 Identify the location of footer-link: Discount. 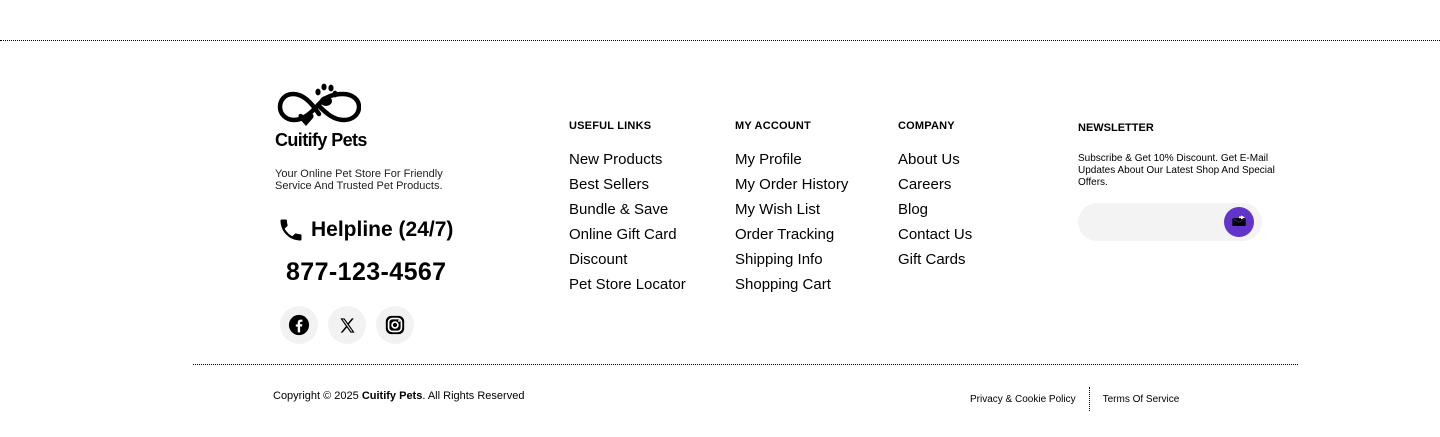
(598, 259).